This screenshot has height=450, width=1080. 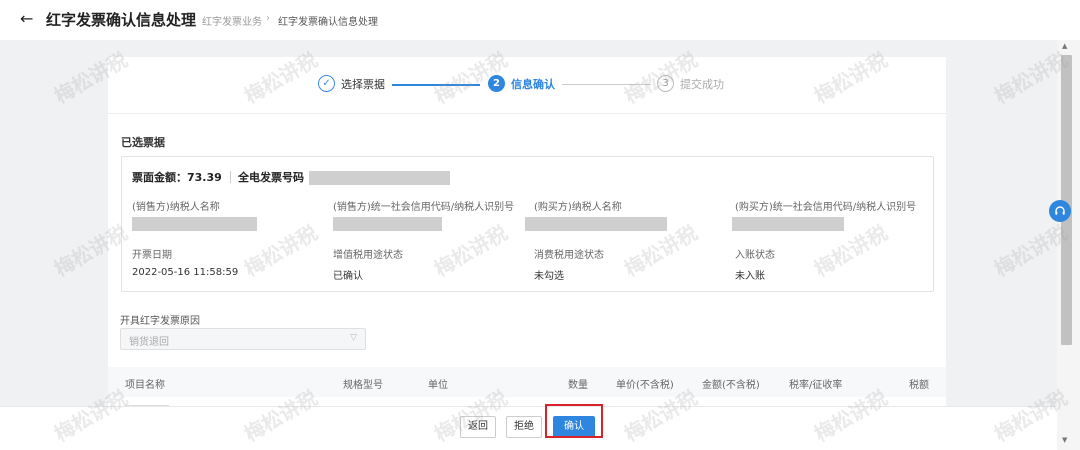 I want to click on col-tax: 税额, so click(x=919, y=385).